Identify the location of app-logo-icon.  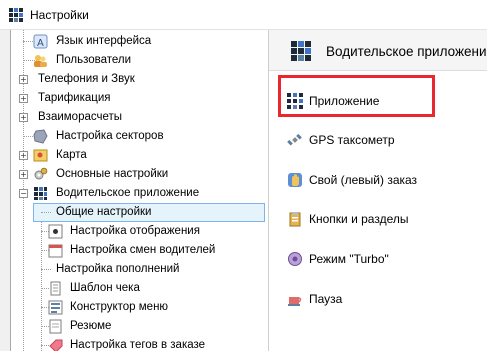
(16, 15).